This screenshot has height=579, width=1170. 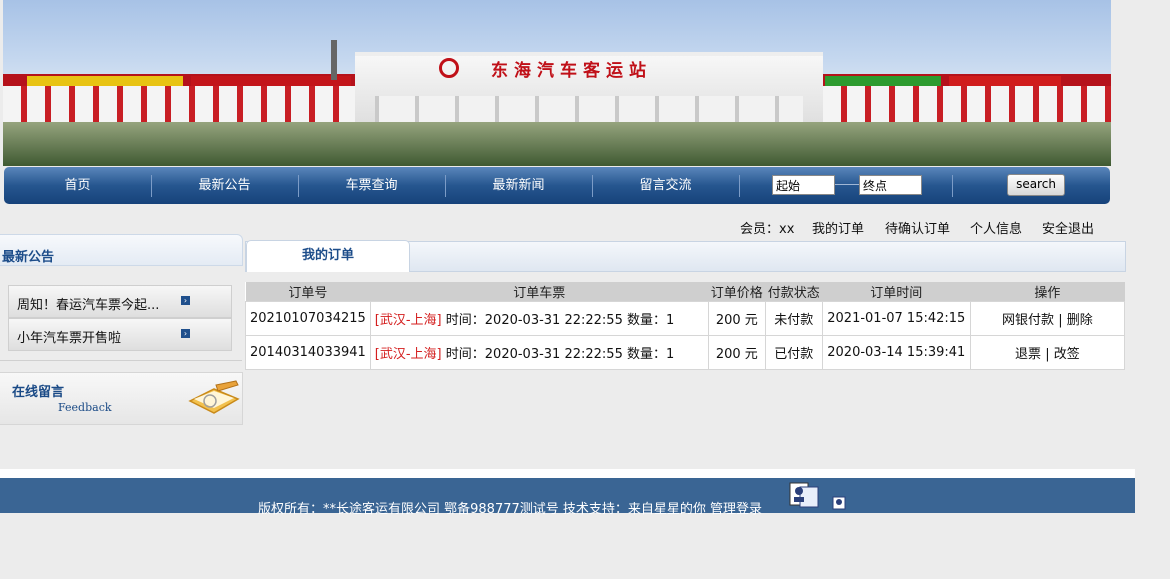 What do you see at coordinates (793, 352) in the screenshot?
I see `order-status: 已付款` at bounding box center [793, 352].